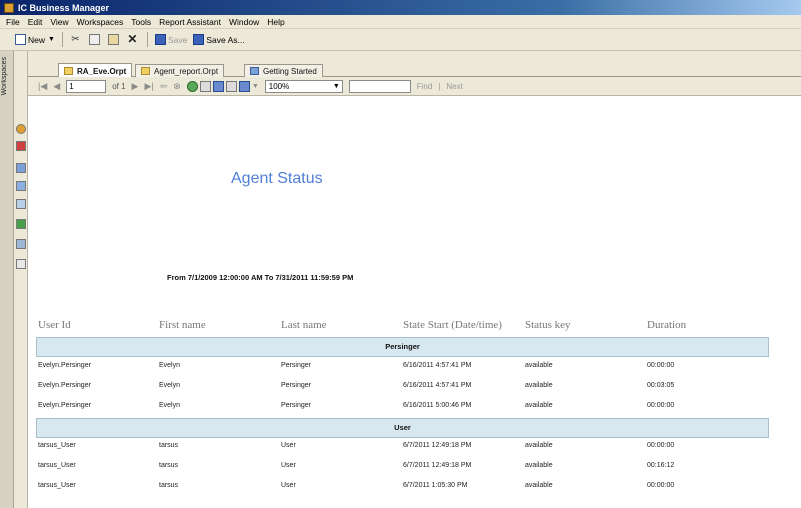 The height and width of the screenshot is (508, 801). Describe the element at coordinates (454, 86) in the screenshot. I see `next-link: Next` at that location.